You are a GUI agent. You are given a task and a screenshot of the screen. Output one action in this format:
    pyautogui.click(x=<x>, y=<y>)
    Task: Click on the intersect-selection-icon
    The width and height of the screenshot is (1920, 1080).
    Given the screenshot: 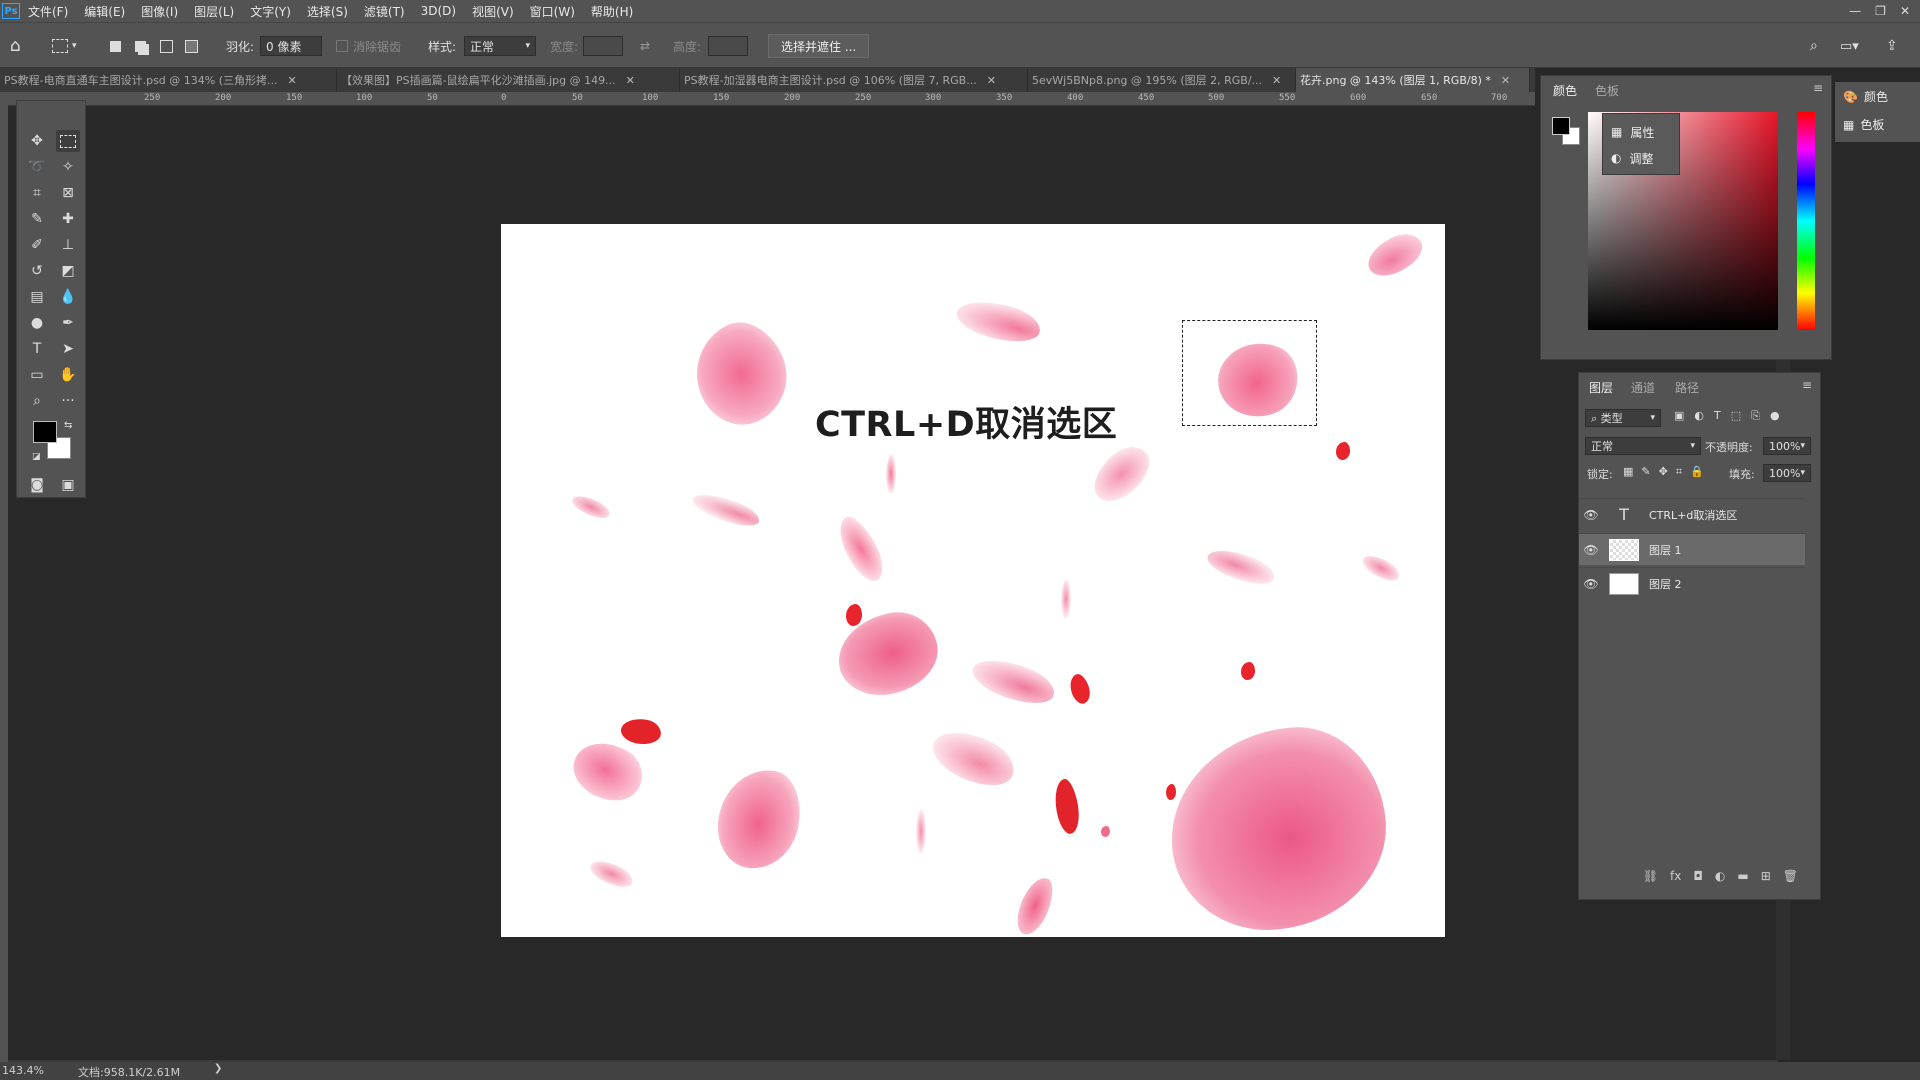 What is the action you would take?
    pyautogui.click(x=191, y=46)
    